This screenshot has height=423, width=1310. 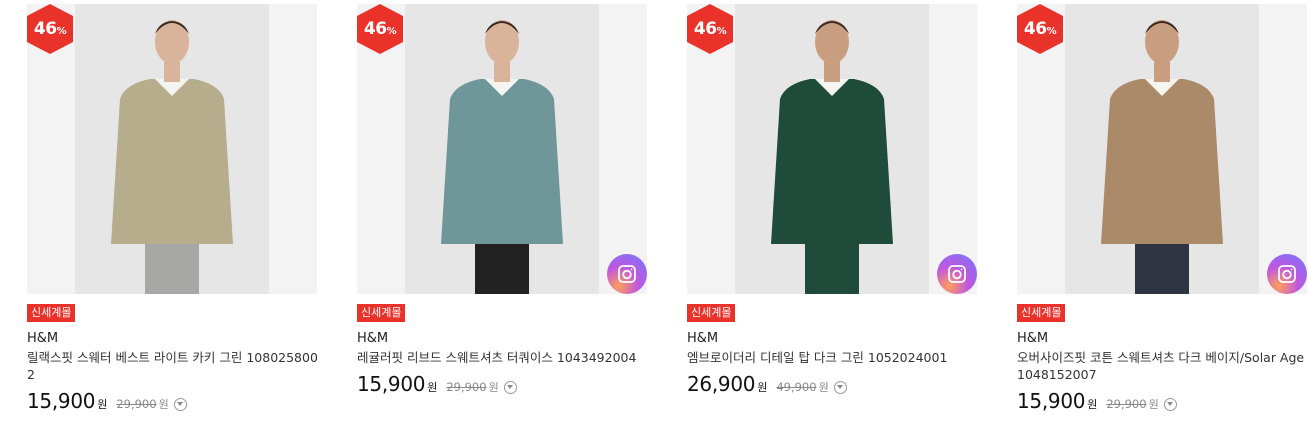 I want to click on original-price: 49,900, so click(x=796, y=387).